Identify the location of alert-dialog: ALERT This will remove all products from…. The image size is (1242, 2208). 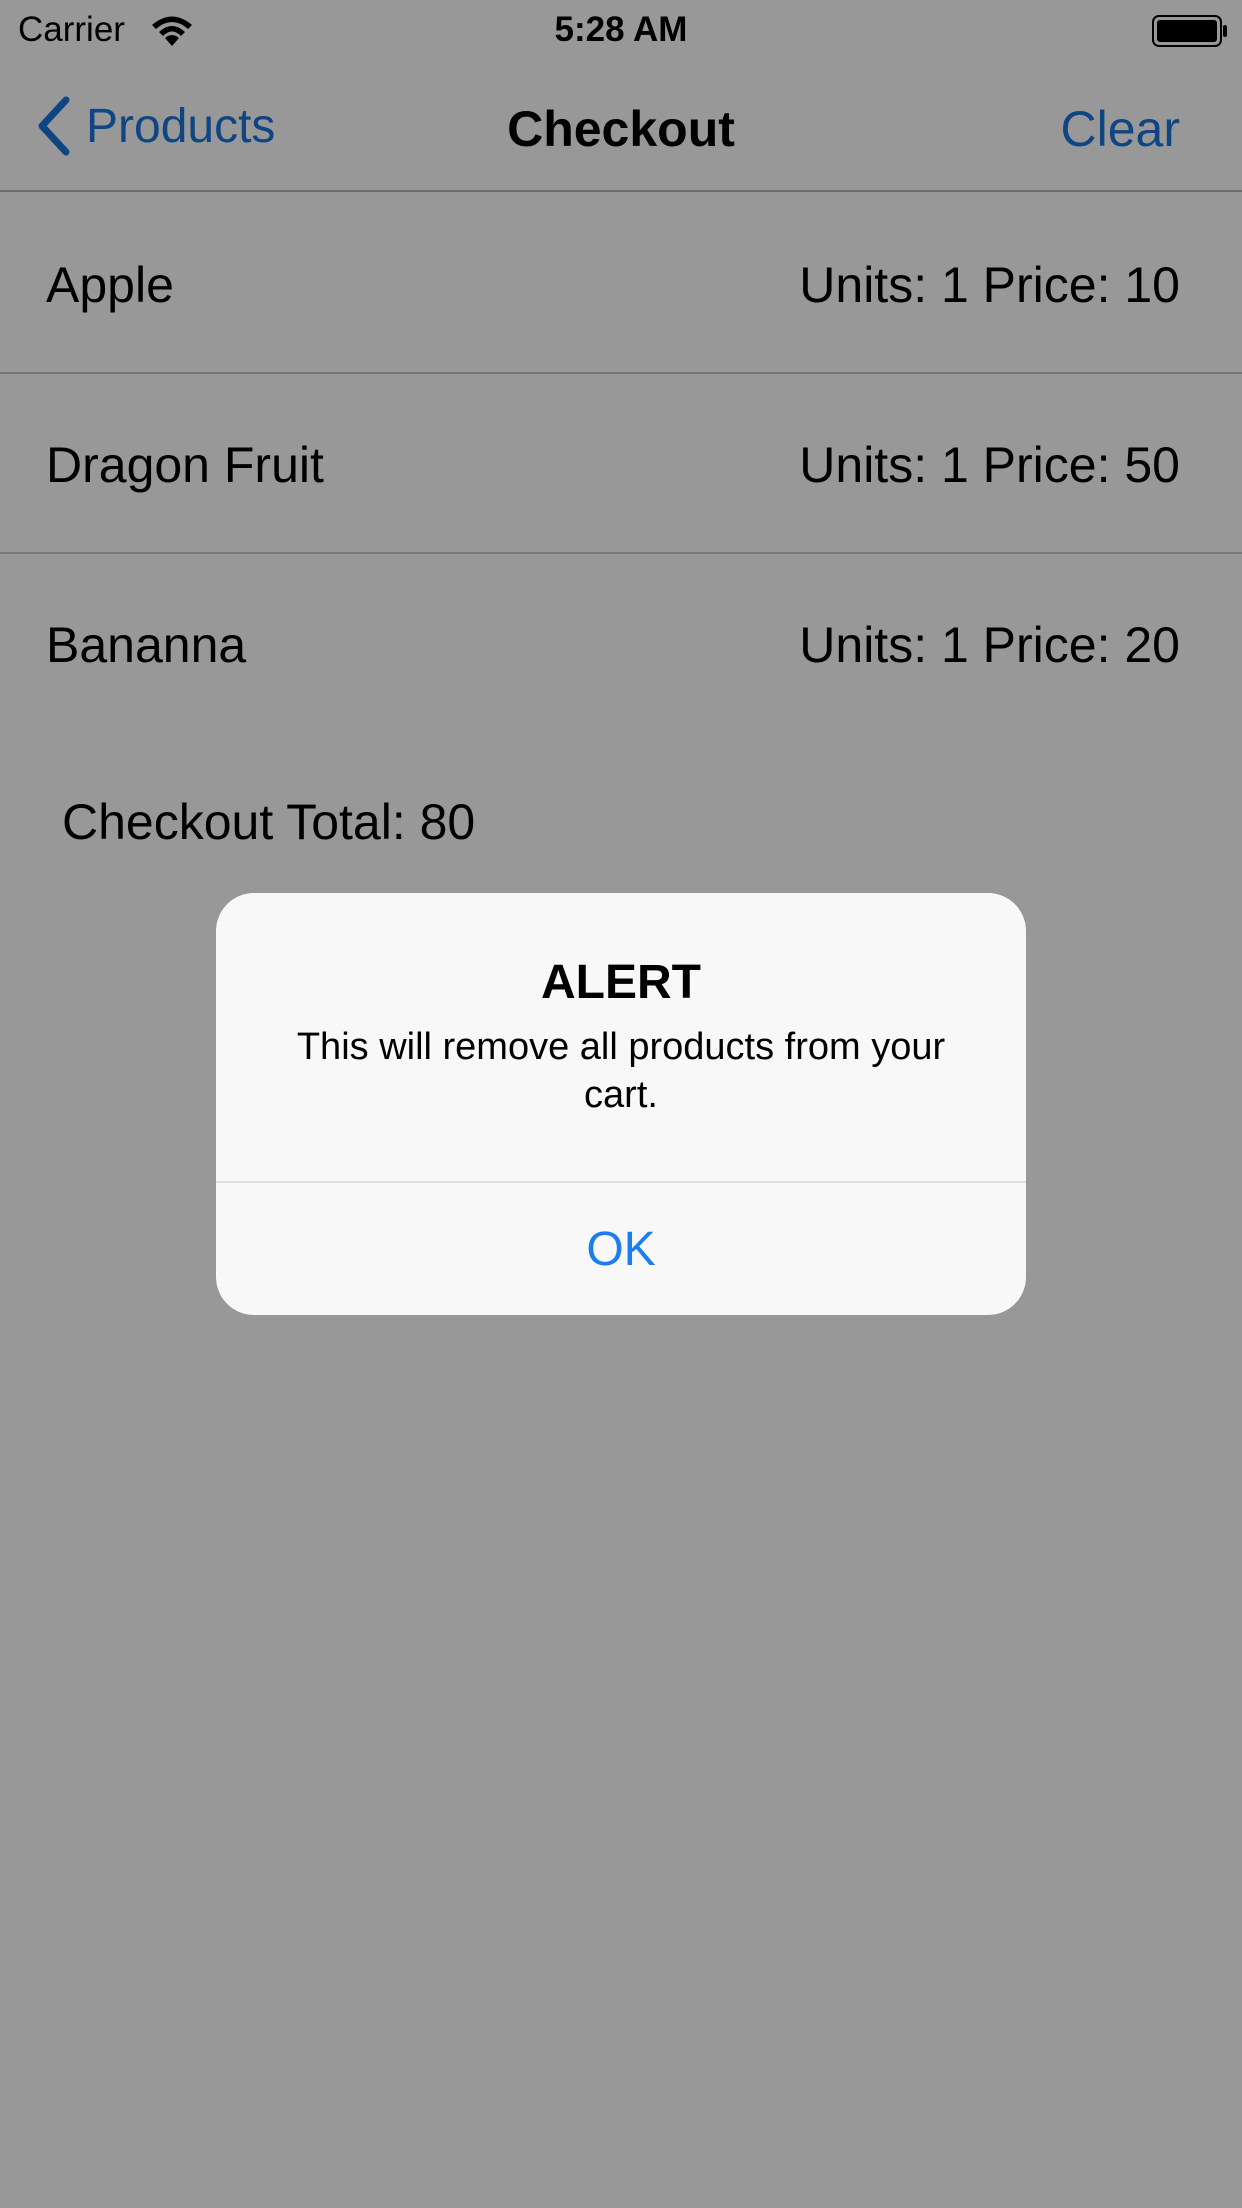
(621, 1104).